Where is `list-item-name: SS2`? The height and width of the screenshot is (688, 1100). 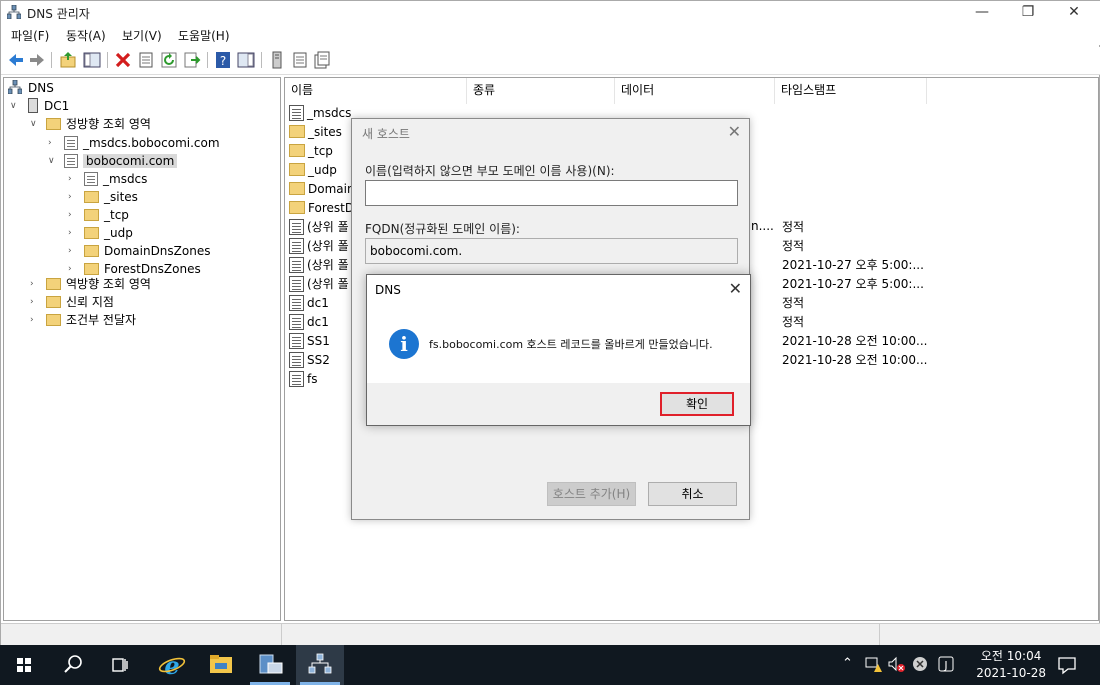
list-item-name: SS2 is located at coordinates (318, 360).